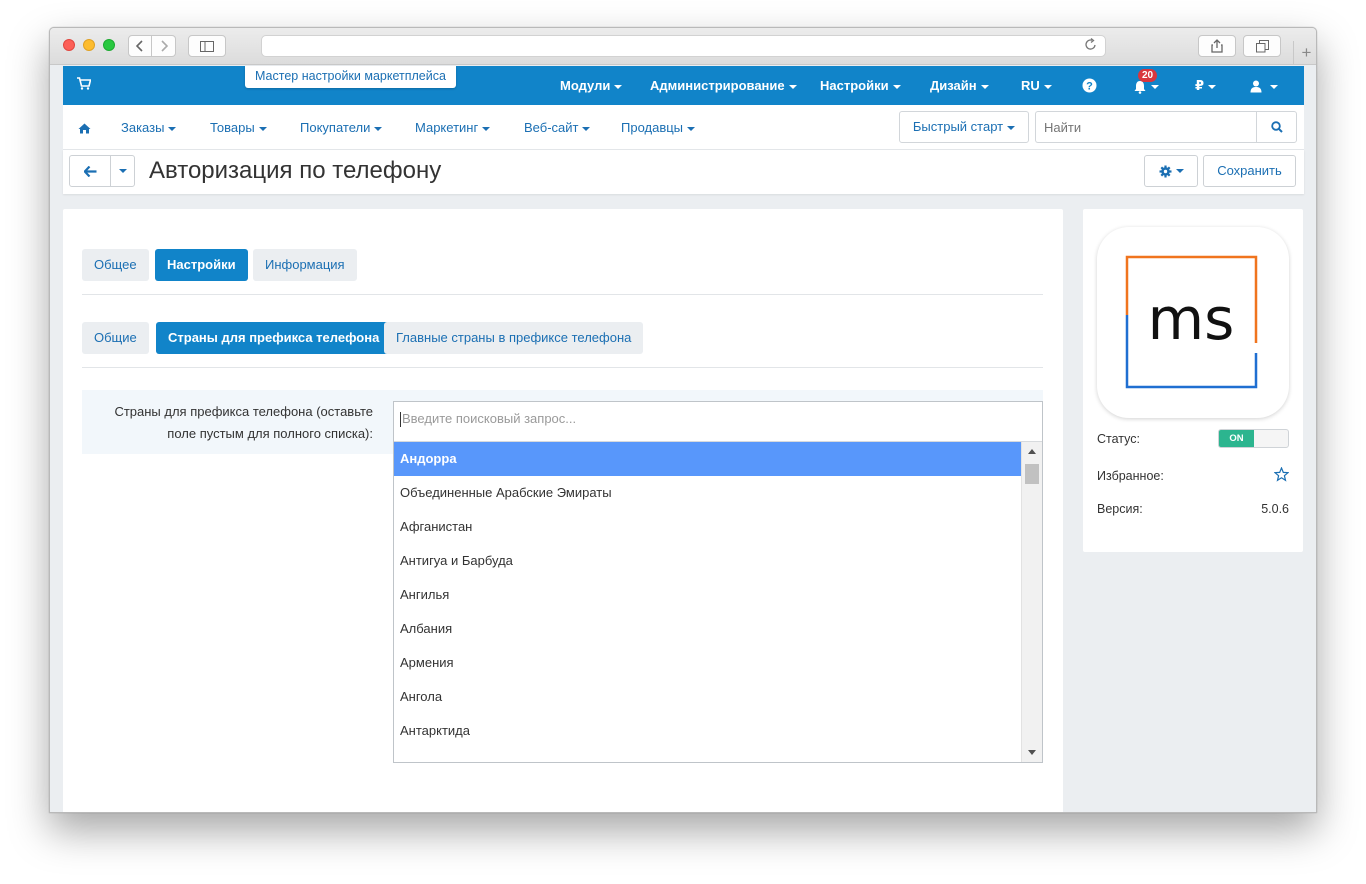 Image resolution: width=1366 pixels, height=884 pixels. Describe the element at coordinates (717, 85) in the screenshot. I see `menu-administration-label: Администрирование` at that location.